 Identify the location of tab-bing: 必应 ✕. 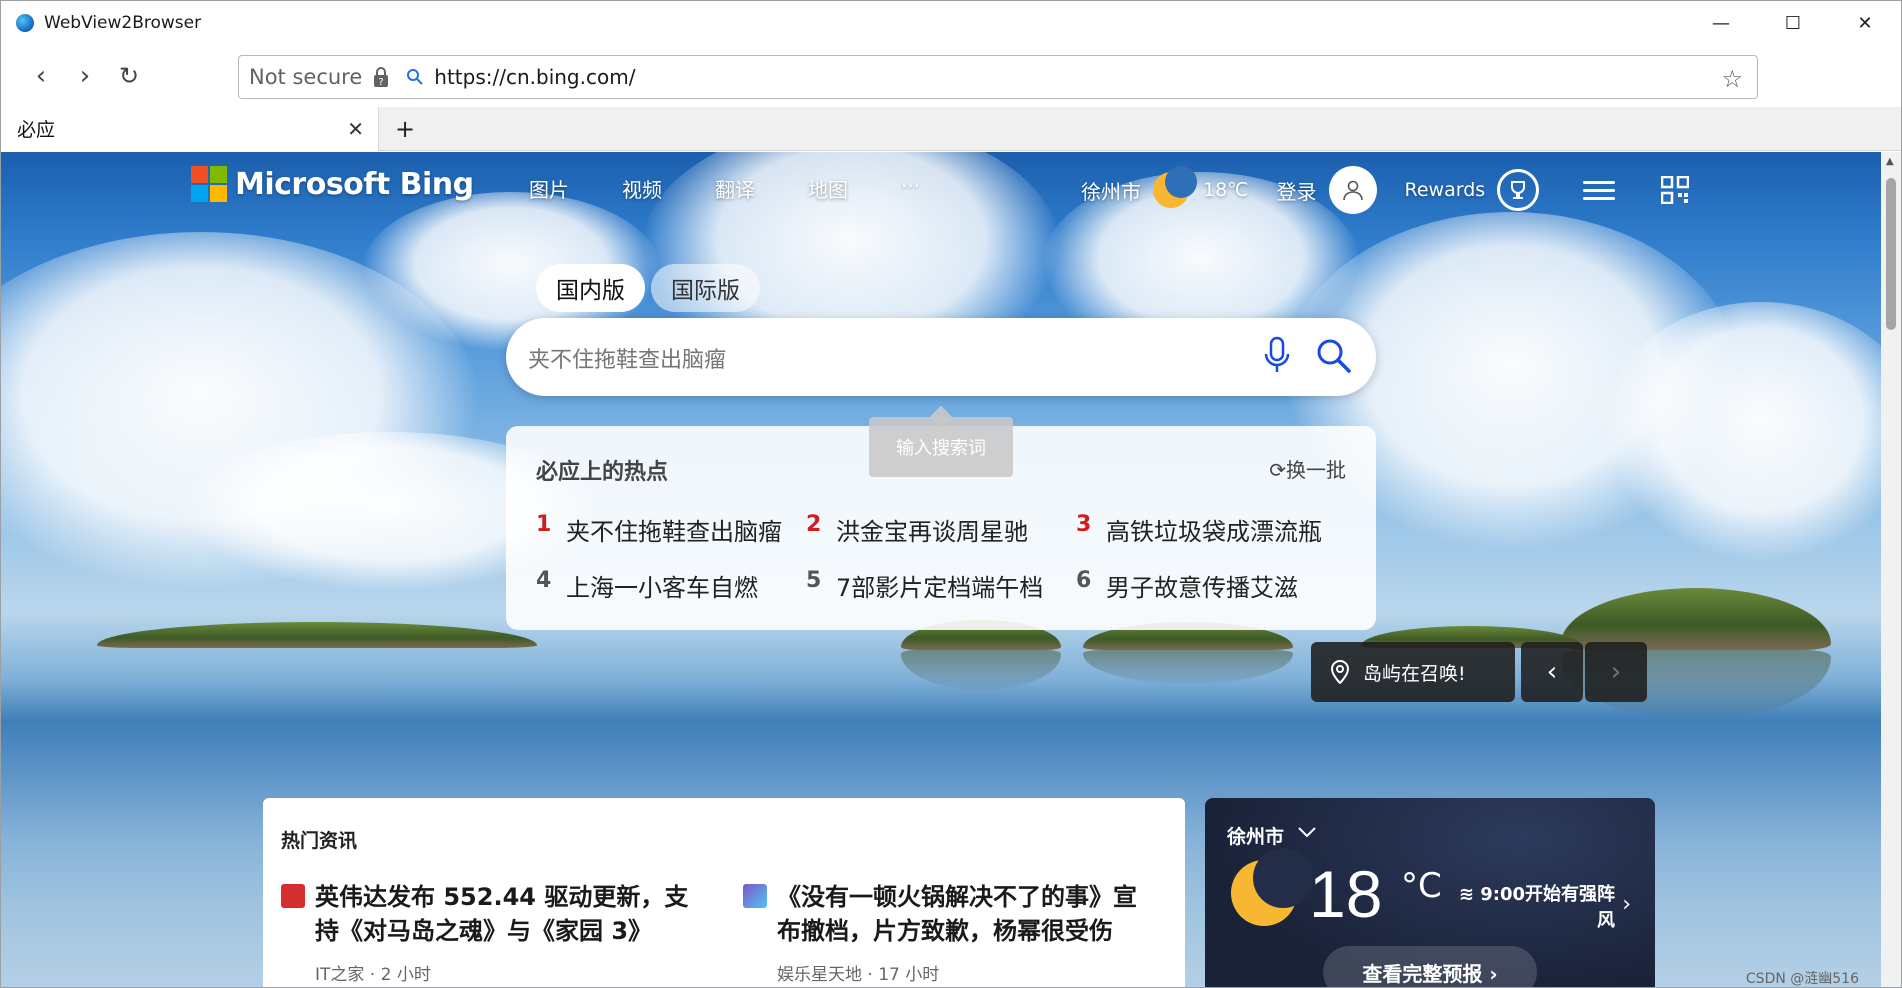
(190, 128).